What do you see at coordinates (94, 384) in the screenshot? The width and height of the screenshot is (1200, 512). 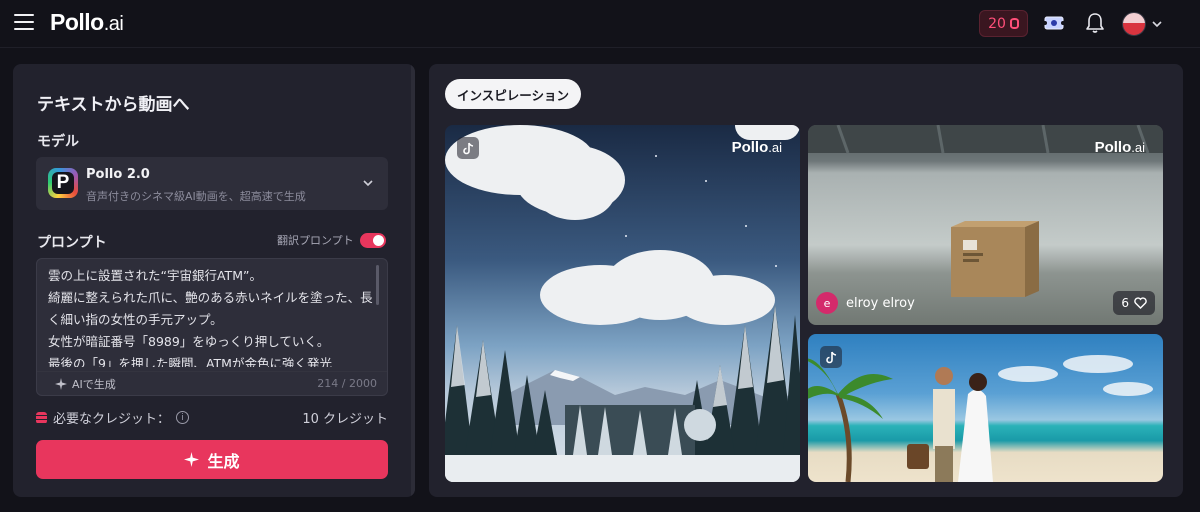 I see `ai-generate-label: AIで生成` at bounding box center [94, 384].